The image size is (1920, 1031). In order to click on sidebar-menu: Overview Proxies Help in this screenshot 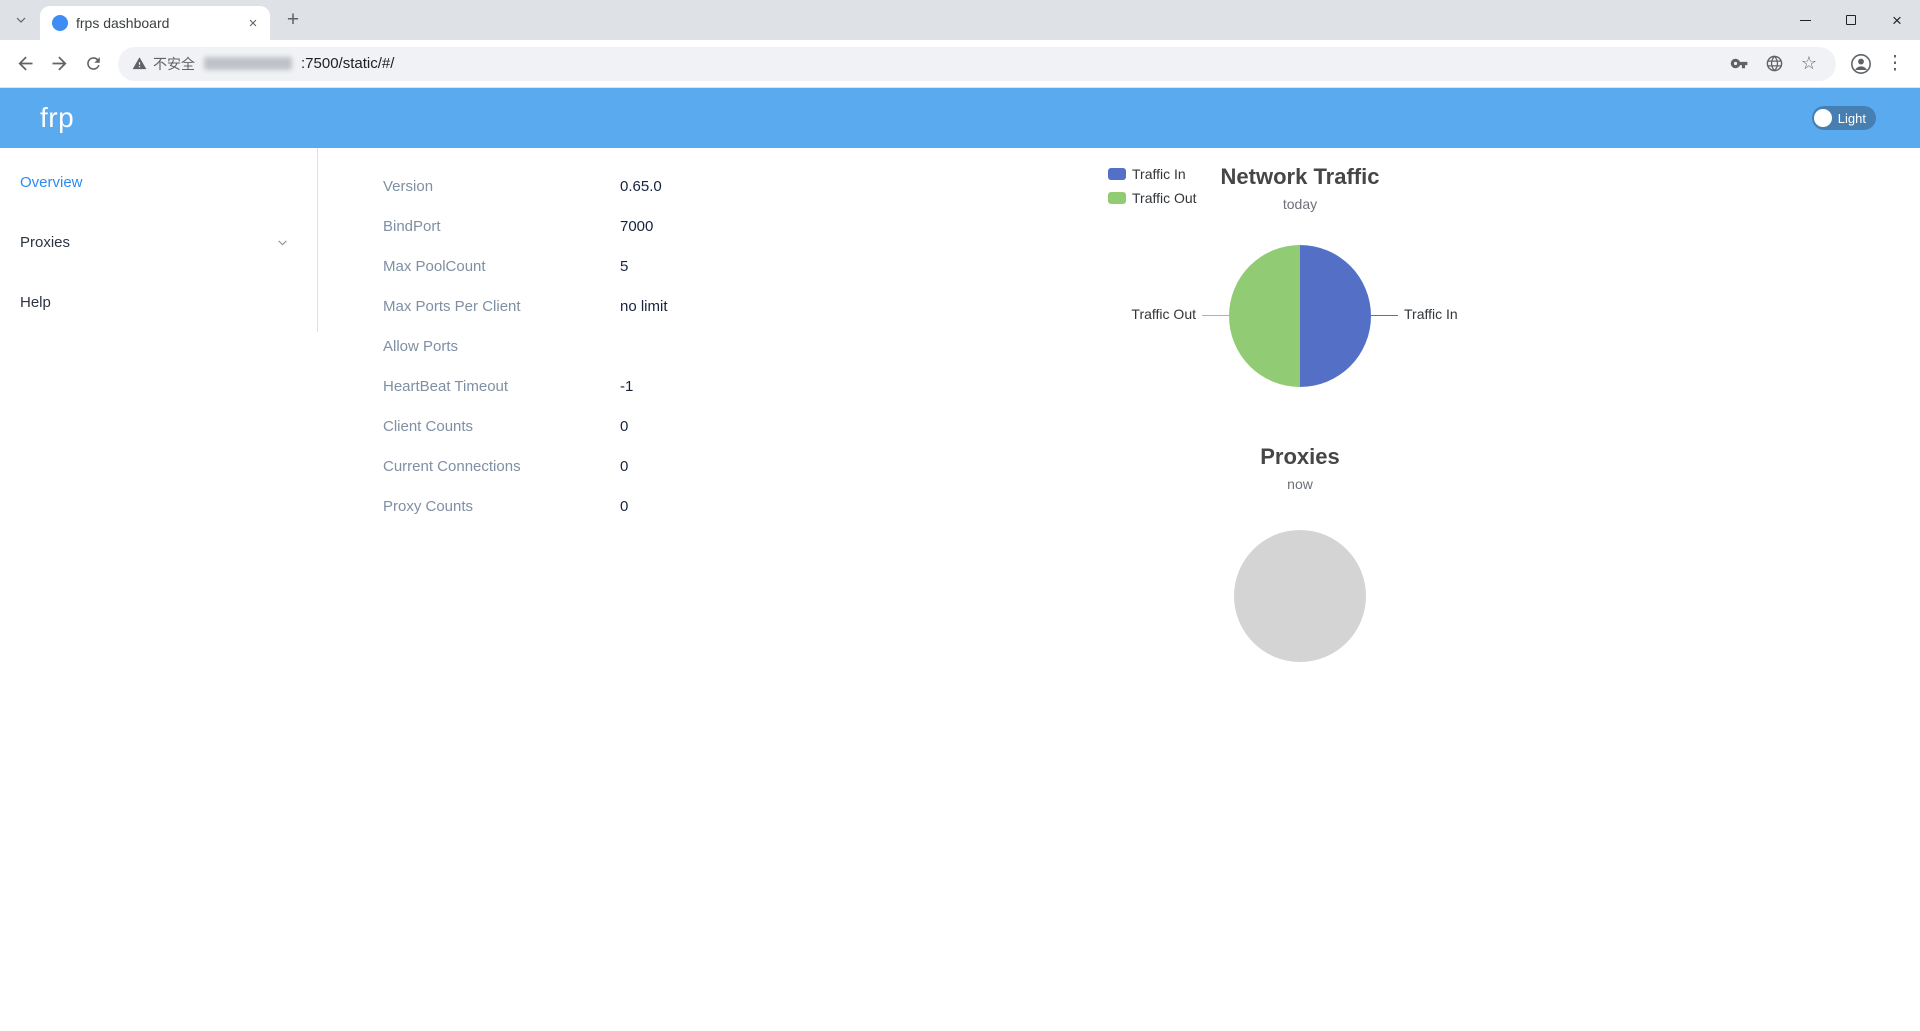, I will do `click(159, 240)`.